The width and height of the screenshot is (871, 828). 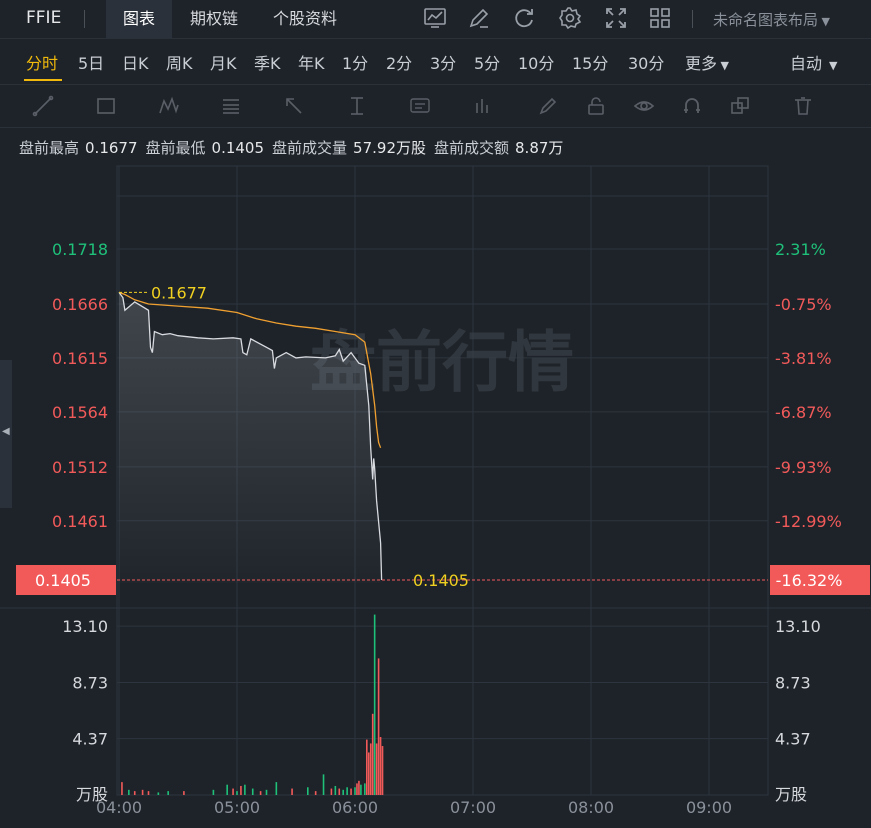 What do you see at coordinates (803, 358) in the screenshot?
I see `percent-tick-label: -3.81%` at bounding box center [803, 358].